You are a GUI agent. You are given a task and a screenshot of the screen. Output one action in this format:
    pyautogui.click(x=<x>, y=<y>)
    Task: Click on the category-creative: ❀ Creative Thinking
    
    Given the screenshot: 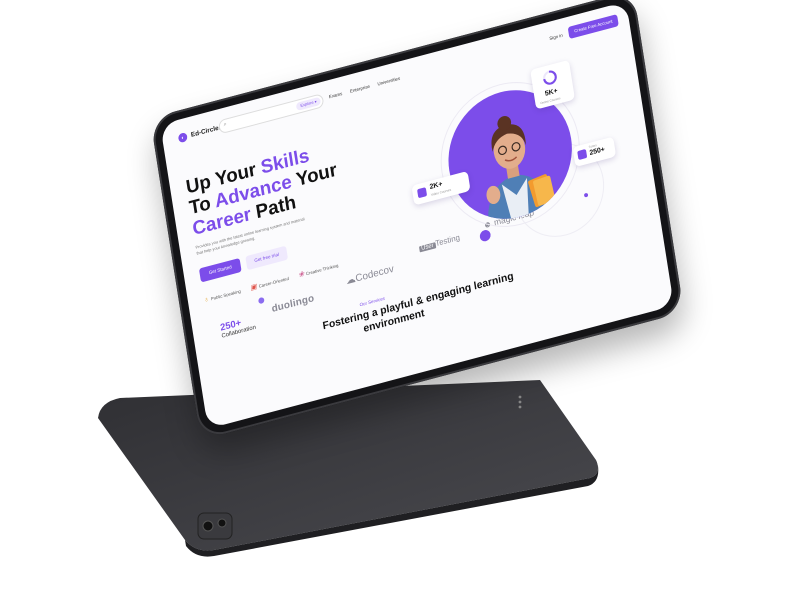 What is the action you would take?
    pyautogui.click(x=318, y=270)
    